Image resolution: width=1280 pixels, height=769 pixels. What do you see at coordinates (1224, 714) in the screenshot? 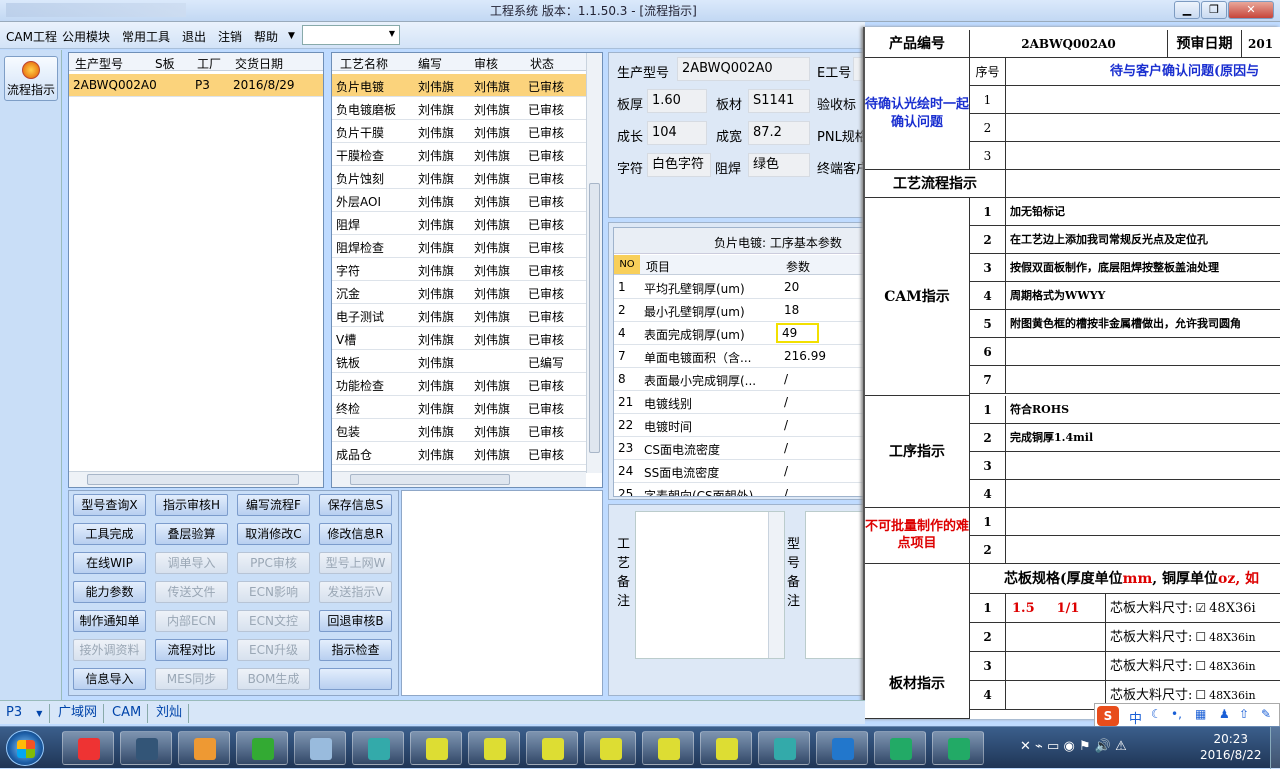
I see `user-icon: ♟` at bounding box center [1224, 714].